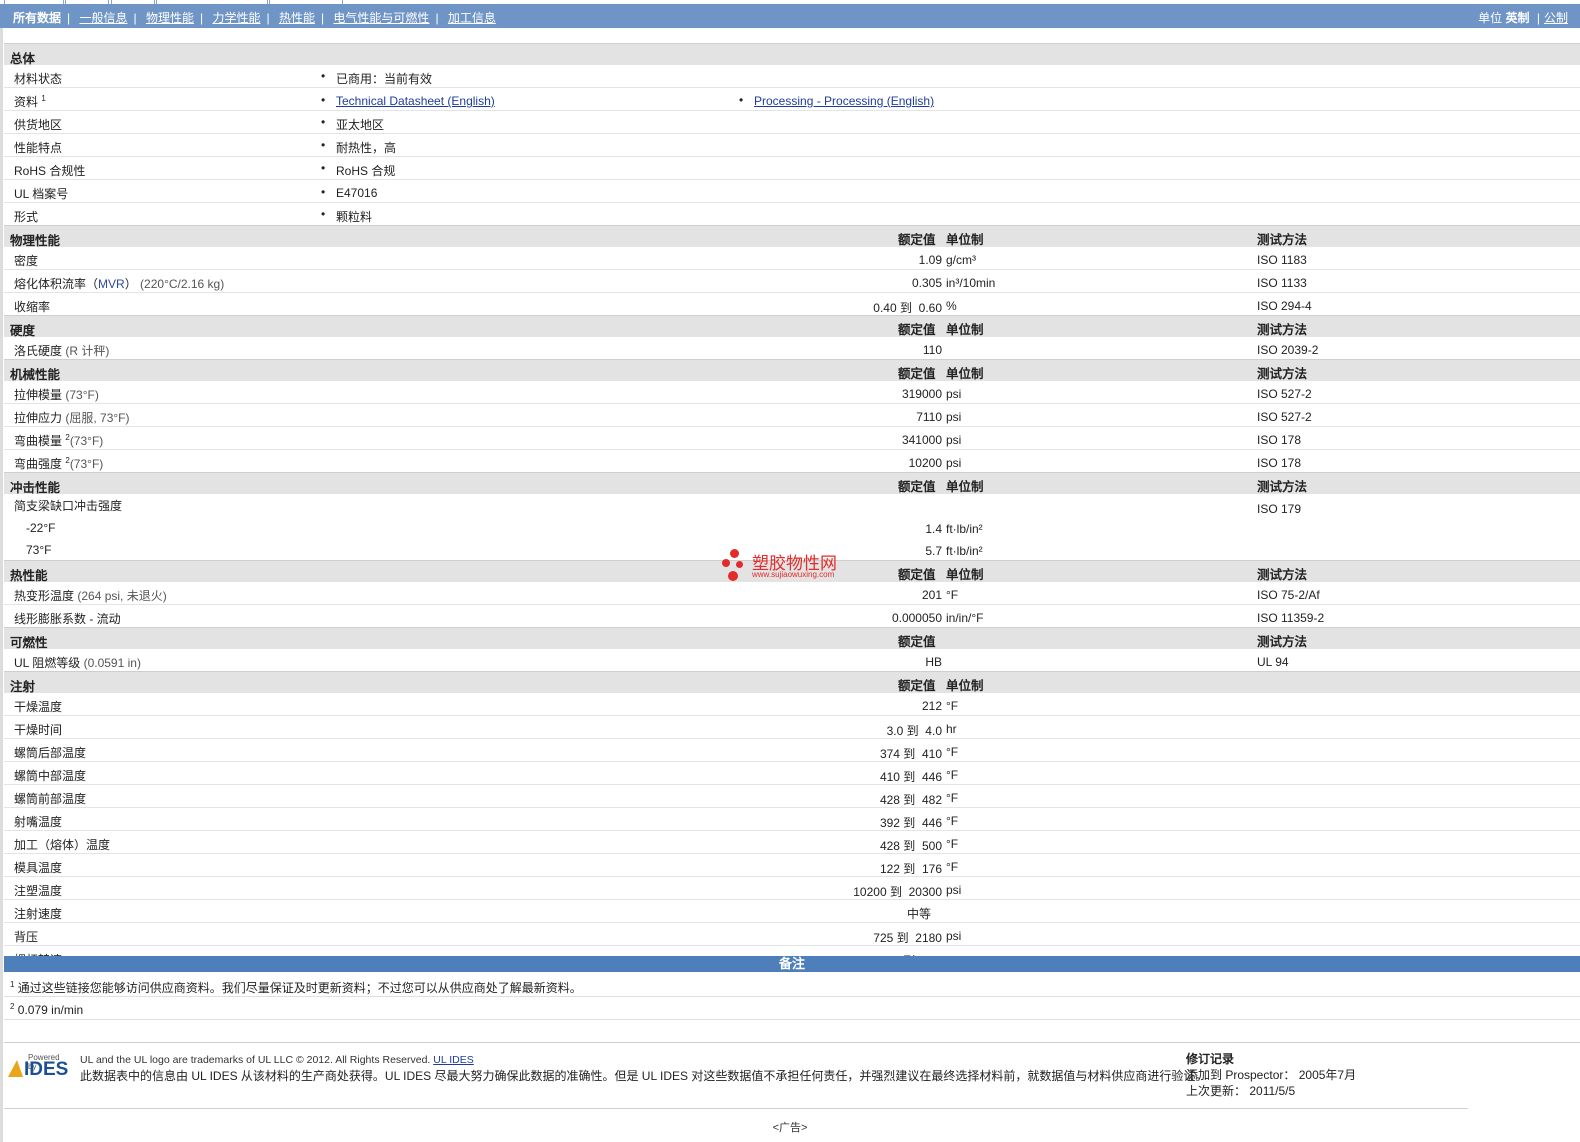 The image size is (1580, 1142). I want to click on row-label: 射嘴温度, so click(38, 822).